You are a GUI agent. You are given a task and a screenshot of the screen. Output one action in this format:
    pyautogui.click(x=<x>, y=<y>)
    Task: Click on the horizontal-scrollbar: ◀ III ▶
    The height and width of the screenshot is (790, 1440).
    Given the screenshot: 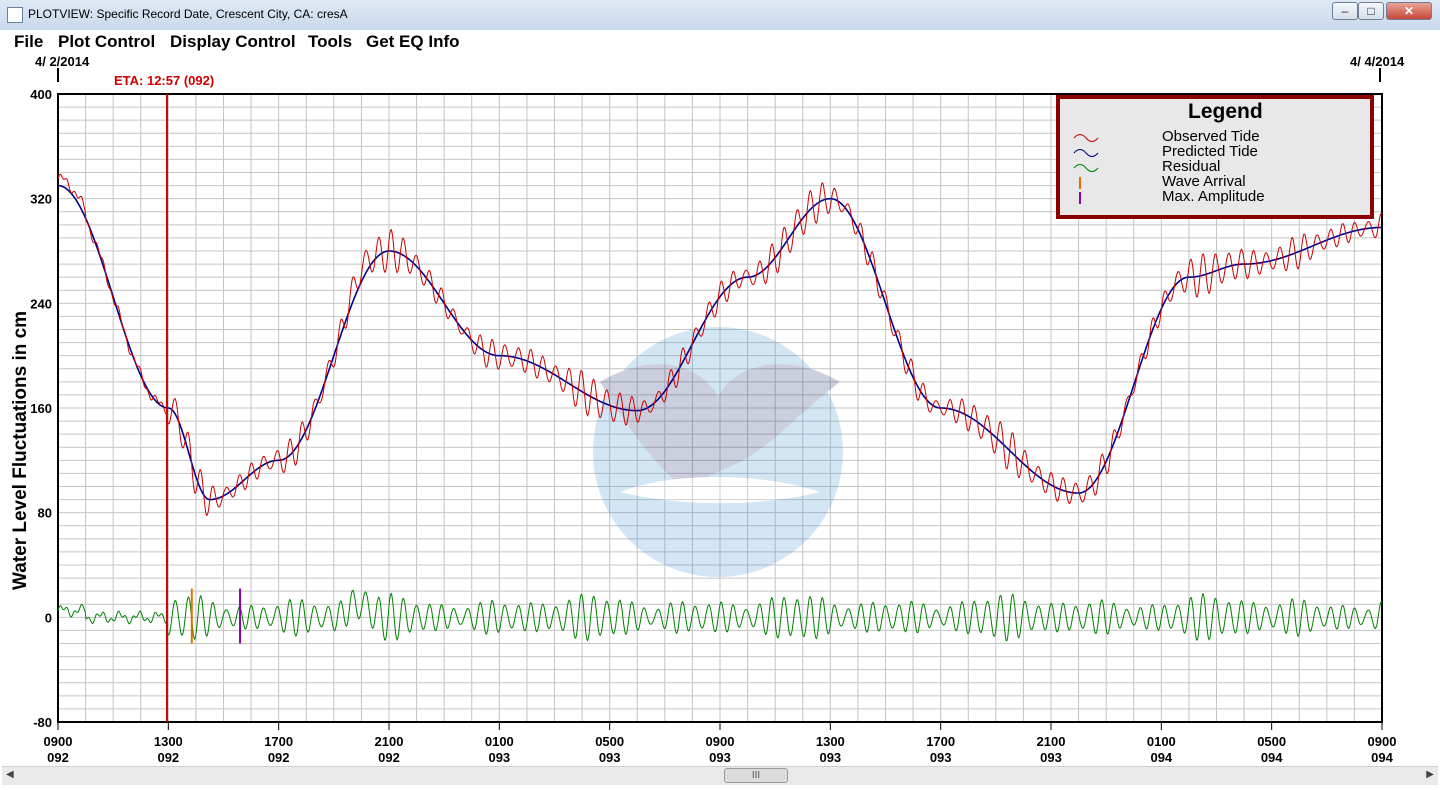 What is the action you would take?
    pyautogui.click(x=720, y=775)
    